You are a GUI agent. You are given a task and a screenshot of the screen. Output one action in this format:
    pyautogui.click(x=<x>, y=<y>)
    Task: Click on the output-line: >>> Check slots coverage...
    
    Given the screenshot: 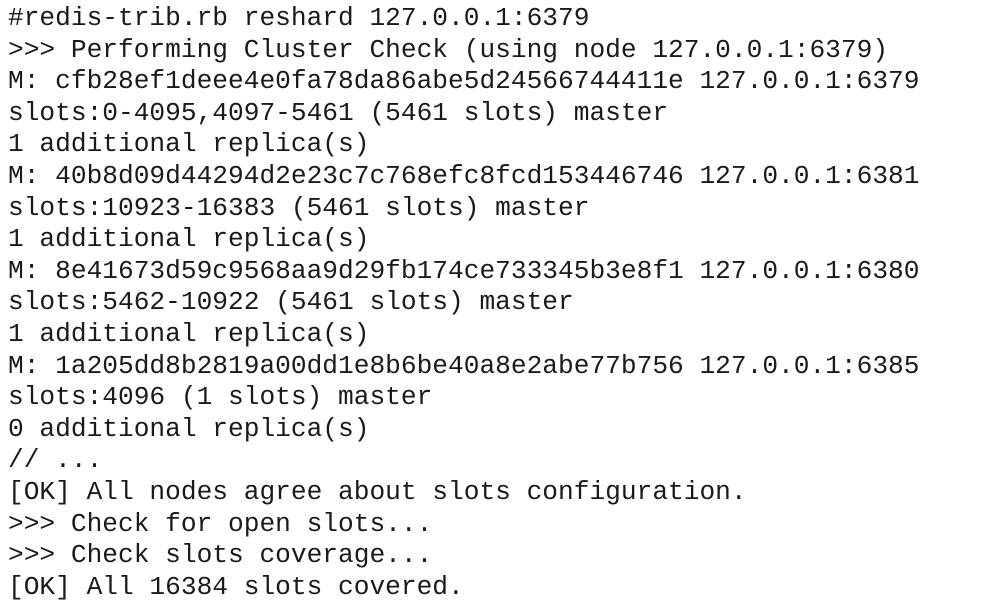 What is the action you would take?
    pyautogui.click(x=220, y=555)
    